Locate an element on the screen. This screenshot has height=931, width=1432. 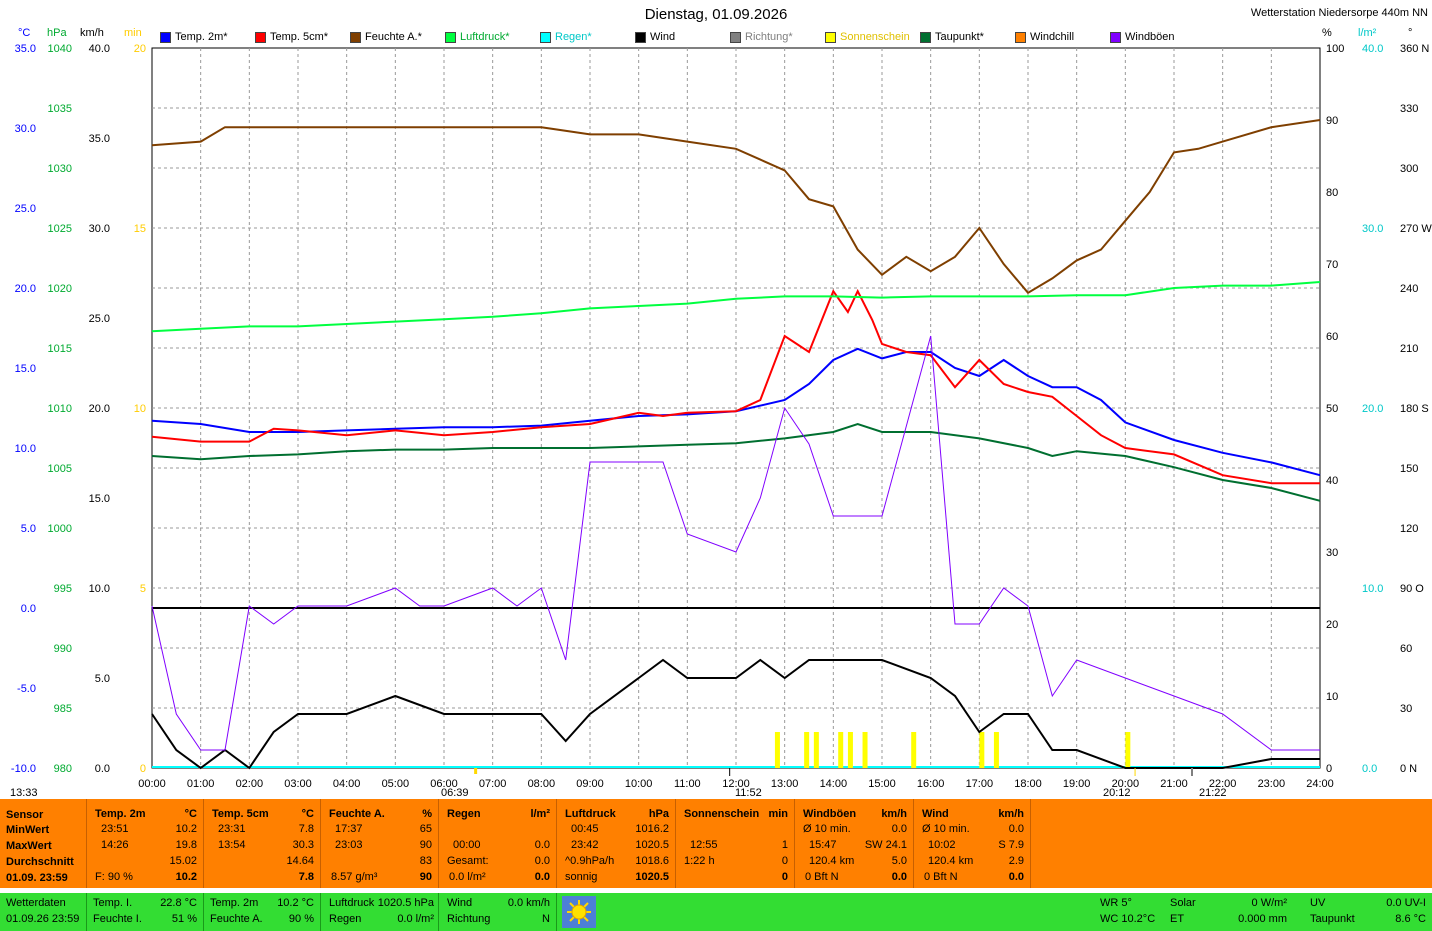
dewpoint-value: 8.6 °C is located at coordinates (1410, 919).